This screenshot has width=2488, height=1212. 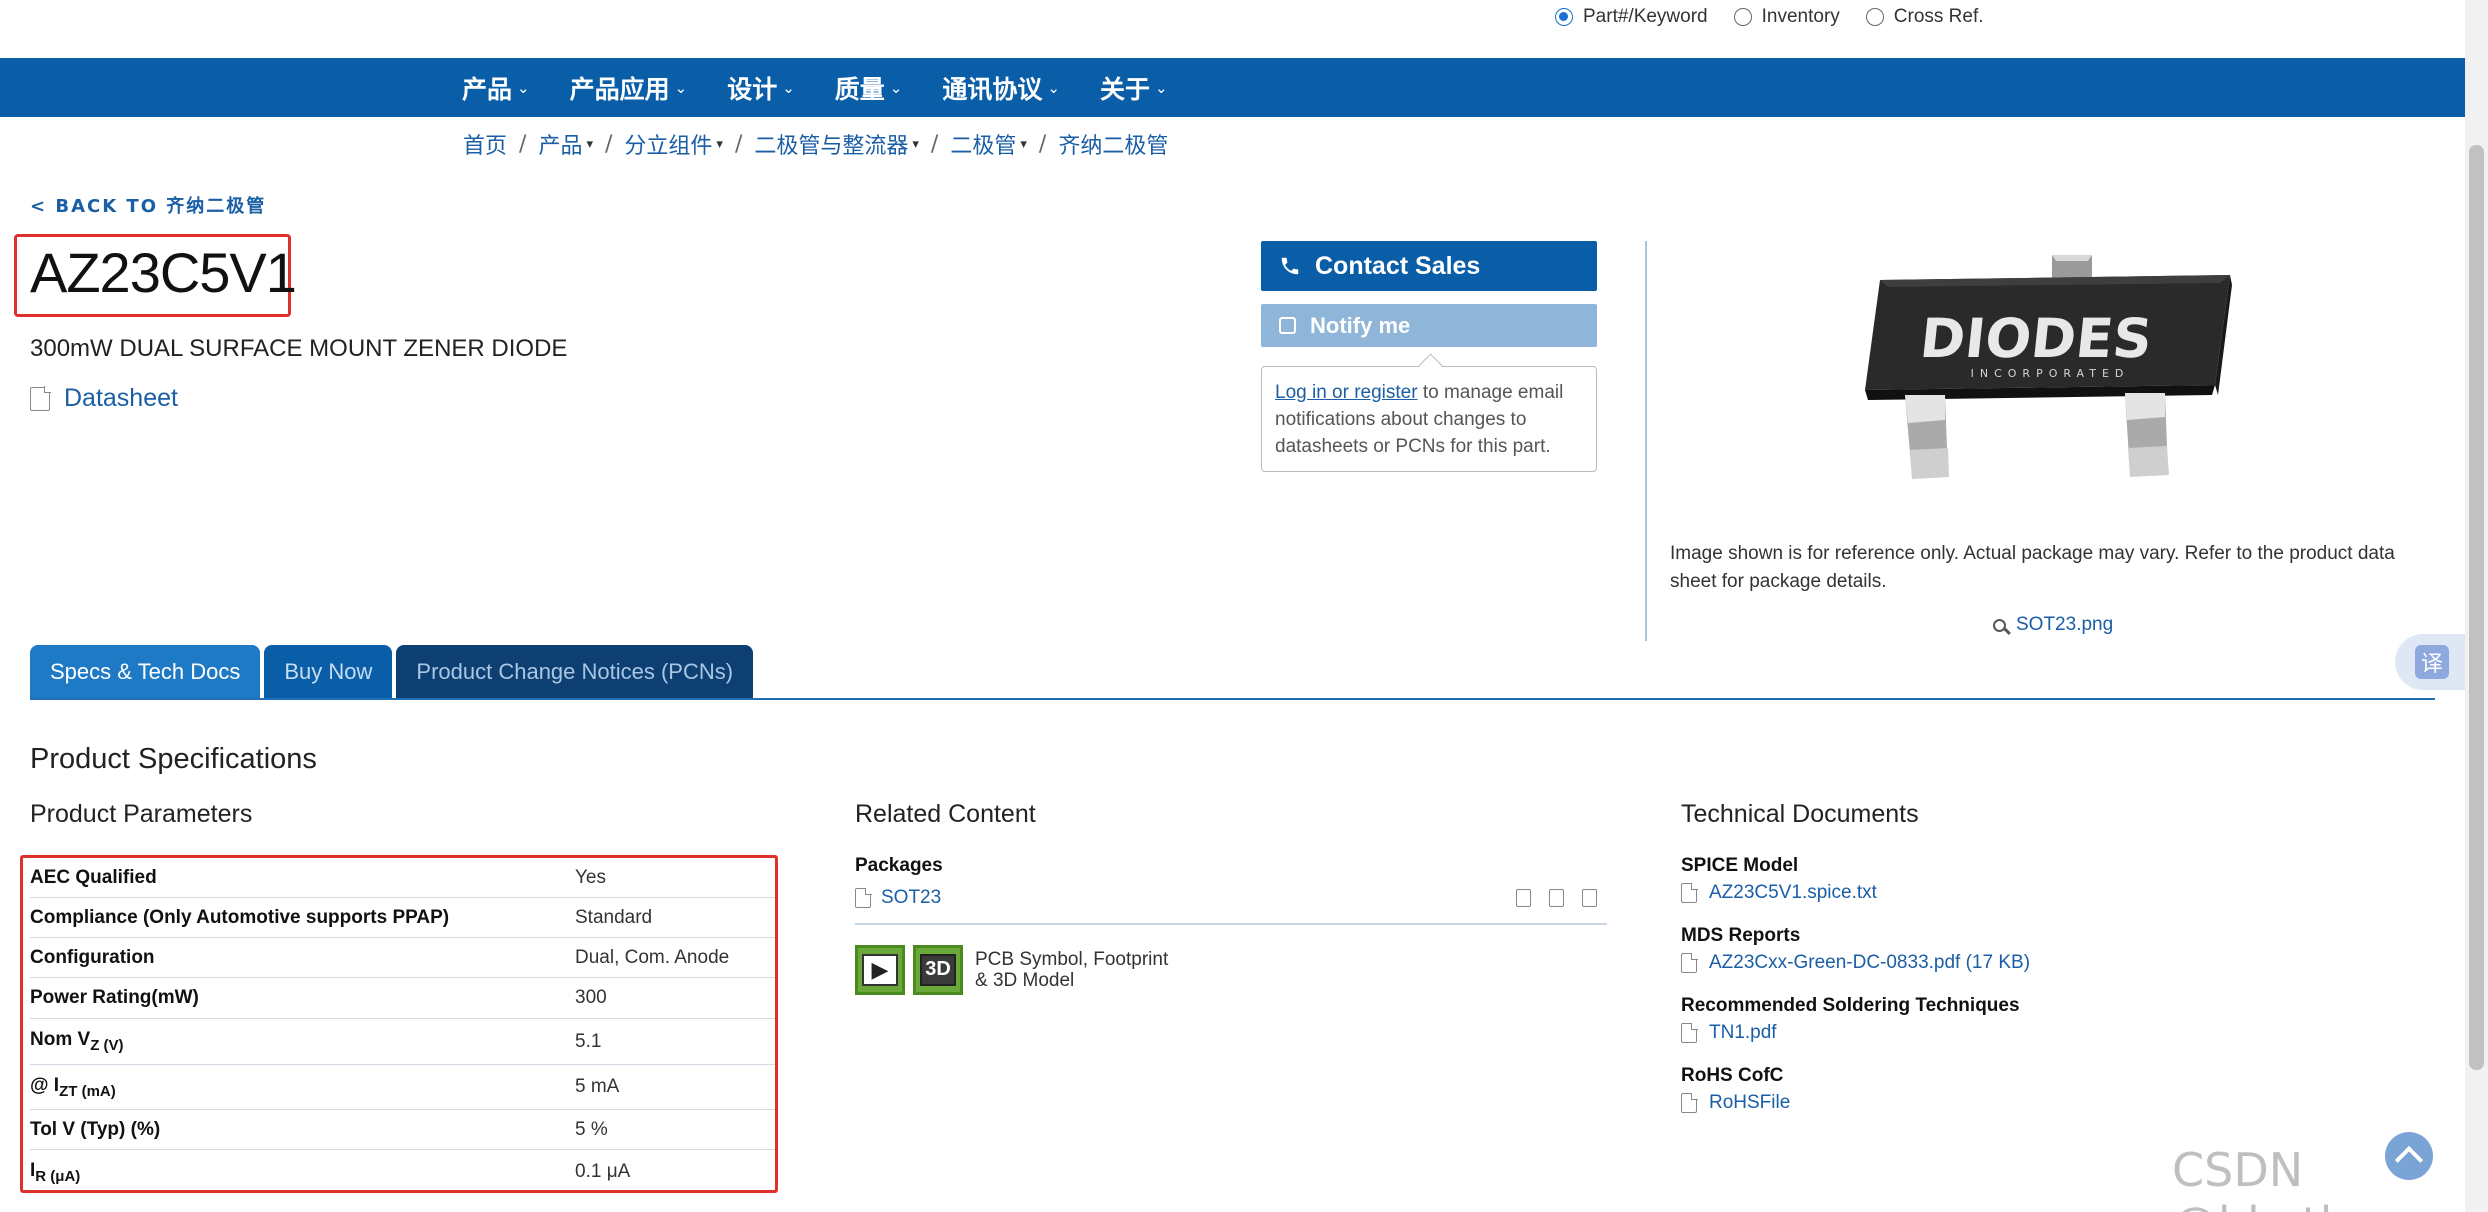 I want to click on nav-item-quality: 质量 ⌄, so click(x=869, y=88).